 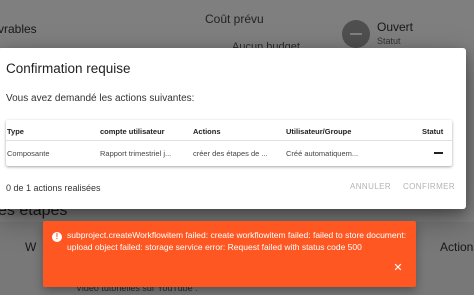 I want to click on error-icon, so click(x=57, y=237).